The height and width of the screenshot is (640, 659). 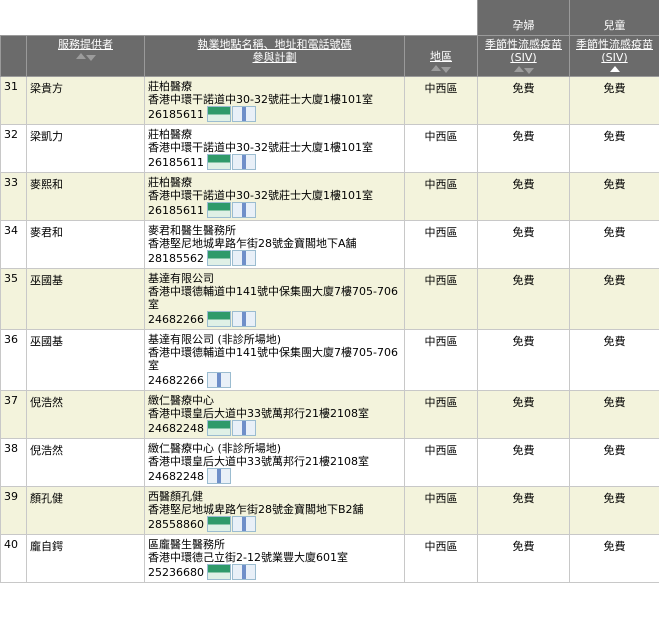 I want to click on col-district: 地區, so click(x=441, y=56).